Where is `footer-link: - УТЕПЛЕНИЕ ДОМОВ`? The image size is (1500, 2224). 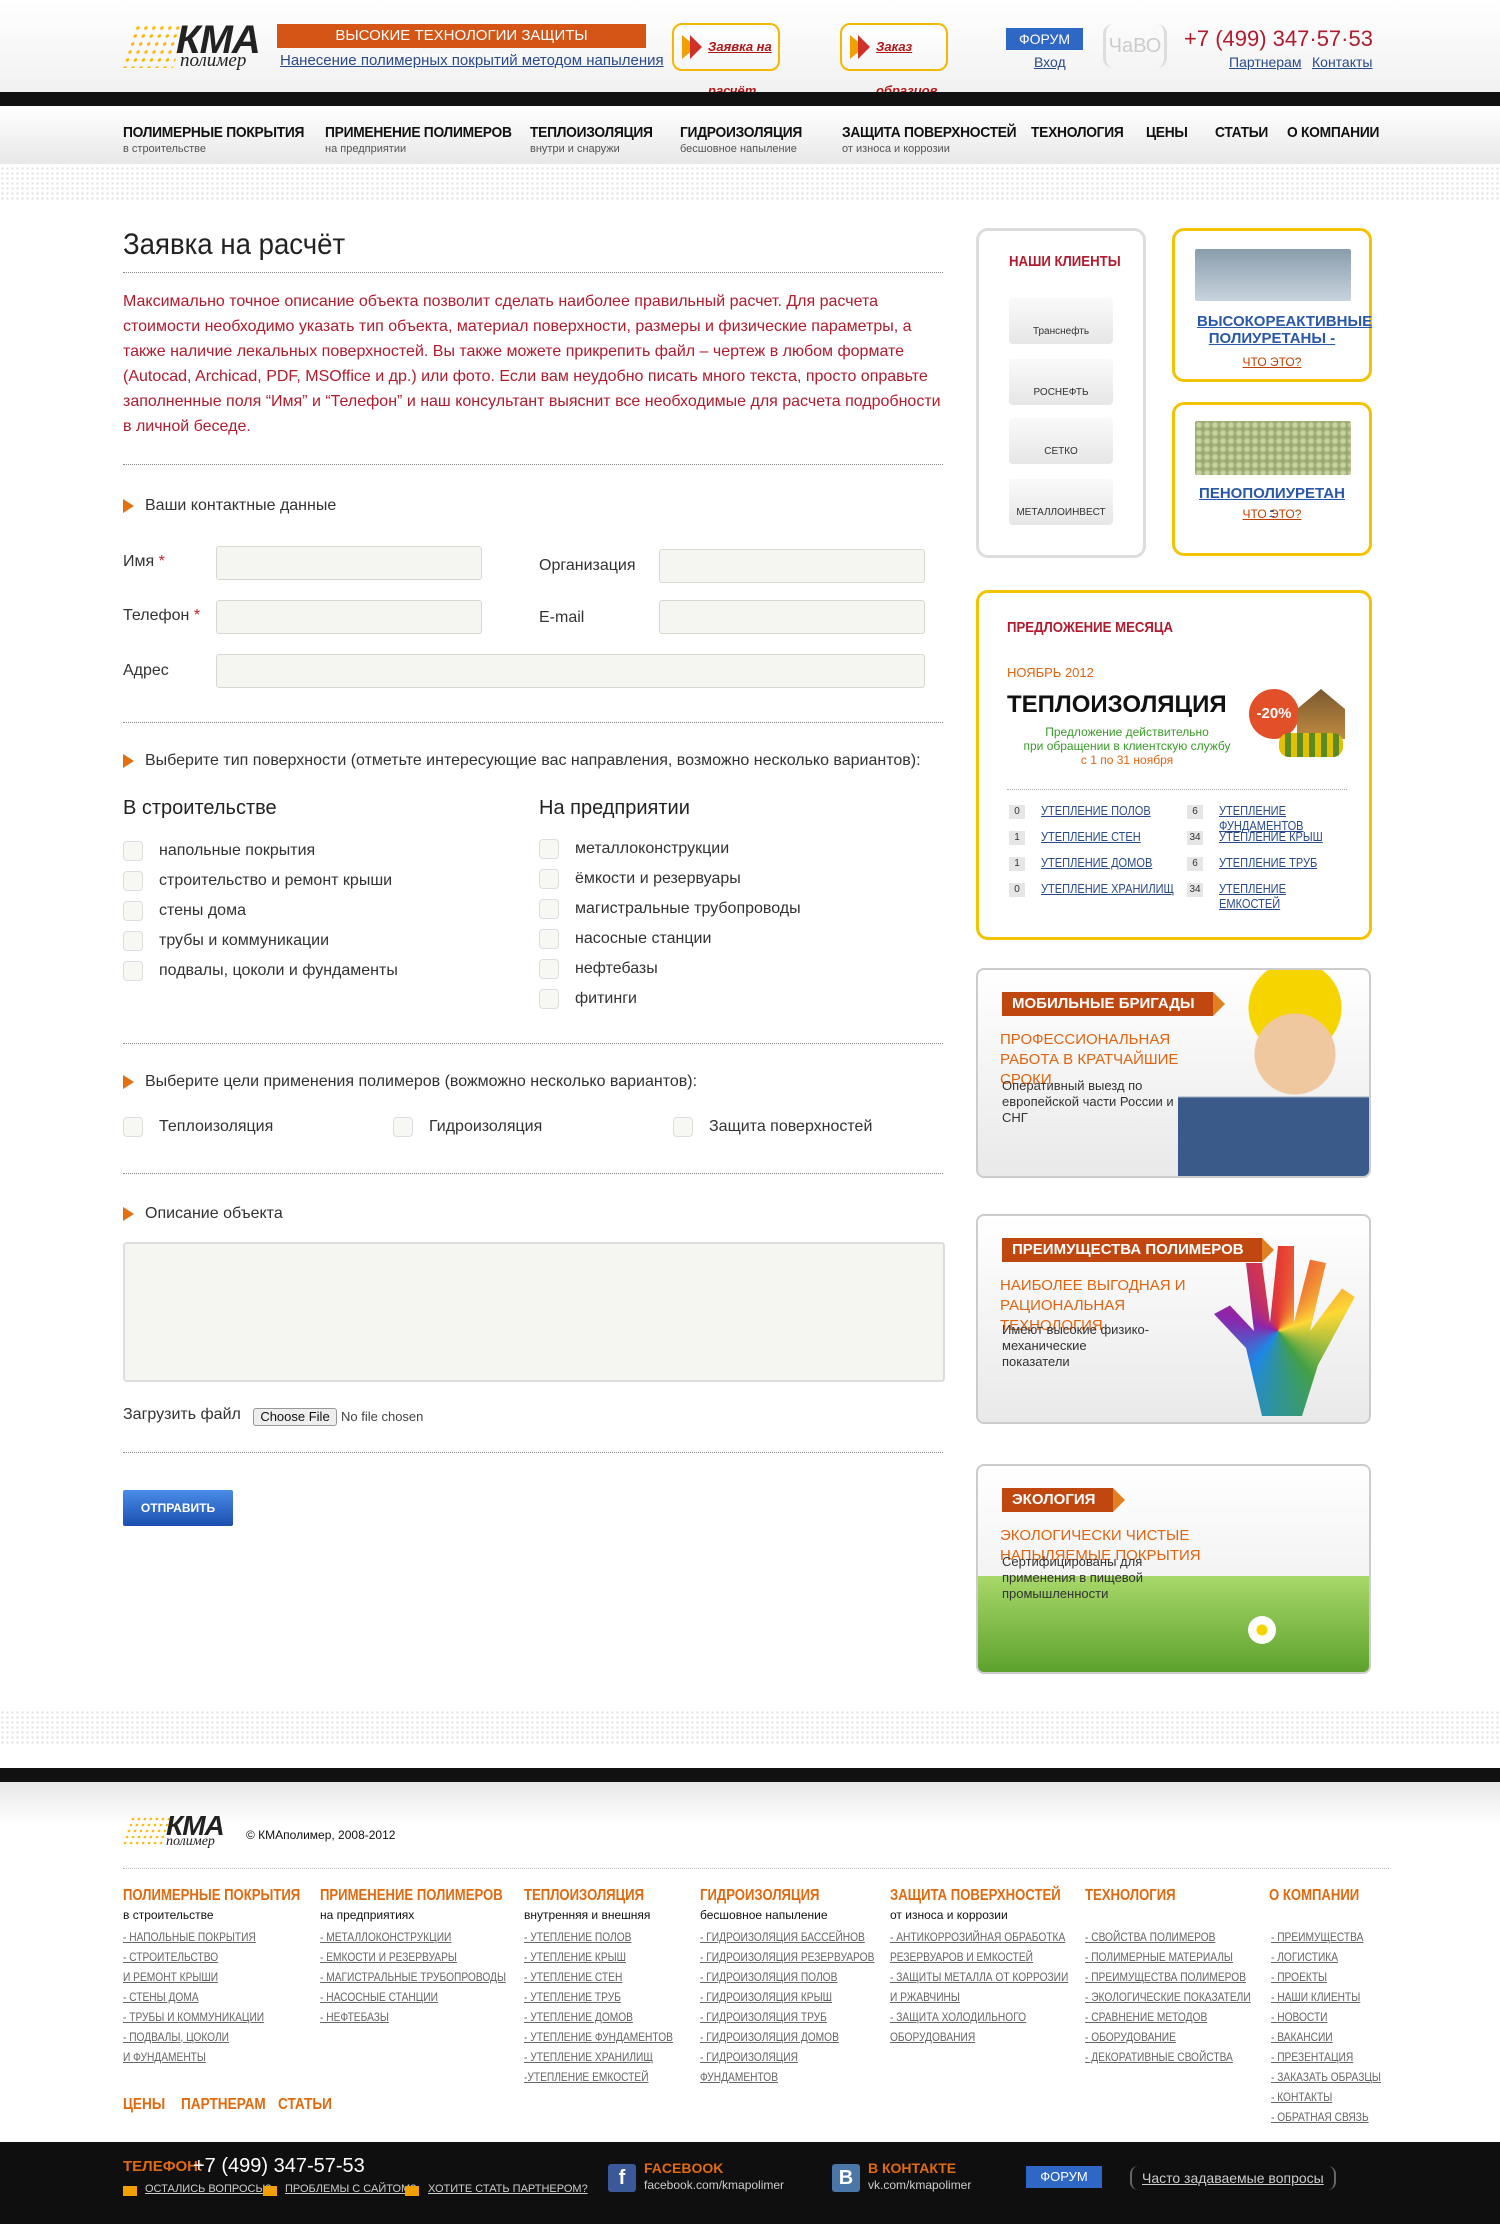 footer-link: - УТЕПЛЕНИЕ ДОМОВ is located at coordinates (578, 2017).